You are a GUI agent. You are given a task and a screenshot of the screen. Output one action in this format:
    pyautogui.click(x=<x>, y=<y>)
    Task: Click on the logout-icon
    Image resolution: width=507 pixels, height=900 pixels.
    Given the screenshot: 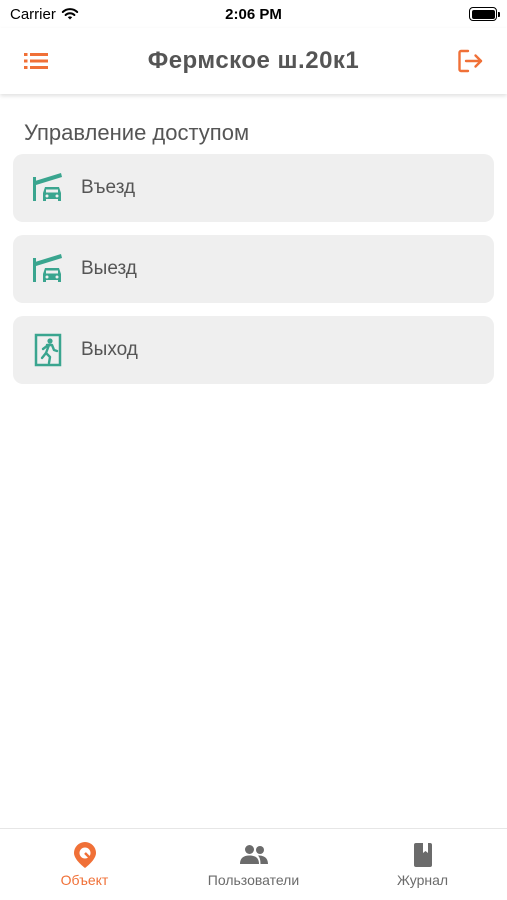 What is the action you would take?
    pyautogui.click(x=470, y=61)
    